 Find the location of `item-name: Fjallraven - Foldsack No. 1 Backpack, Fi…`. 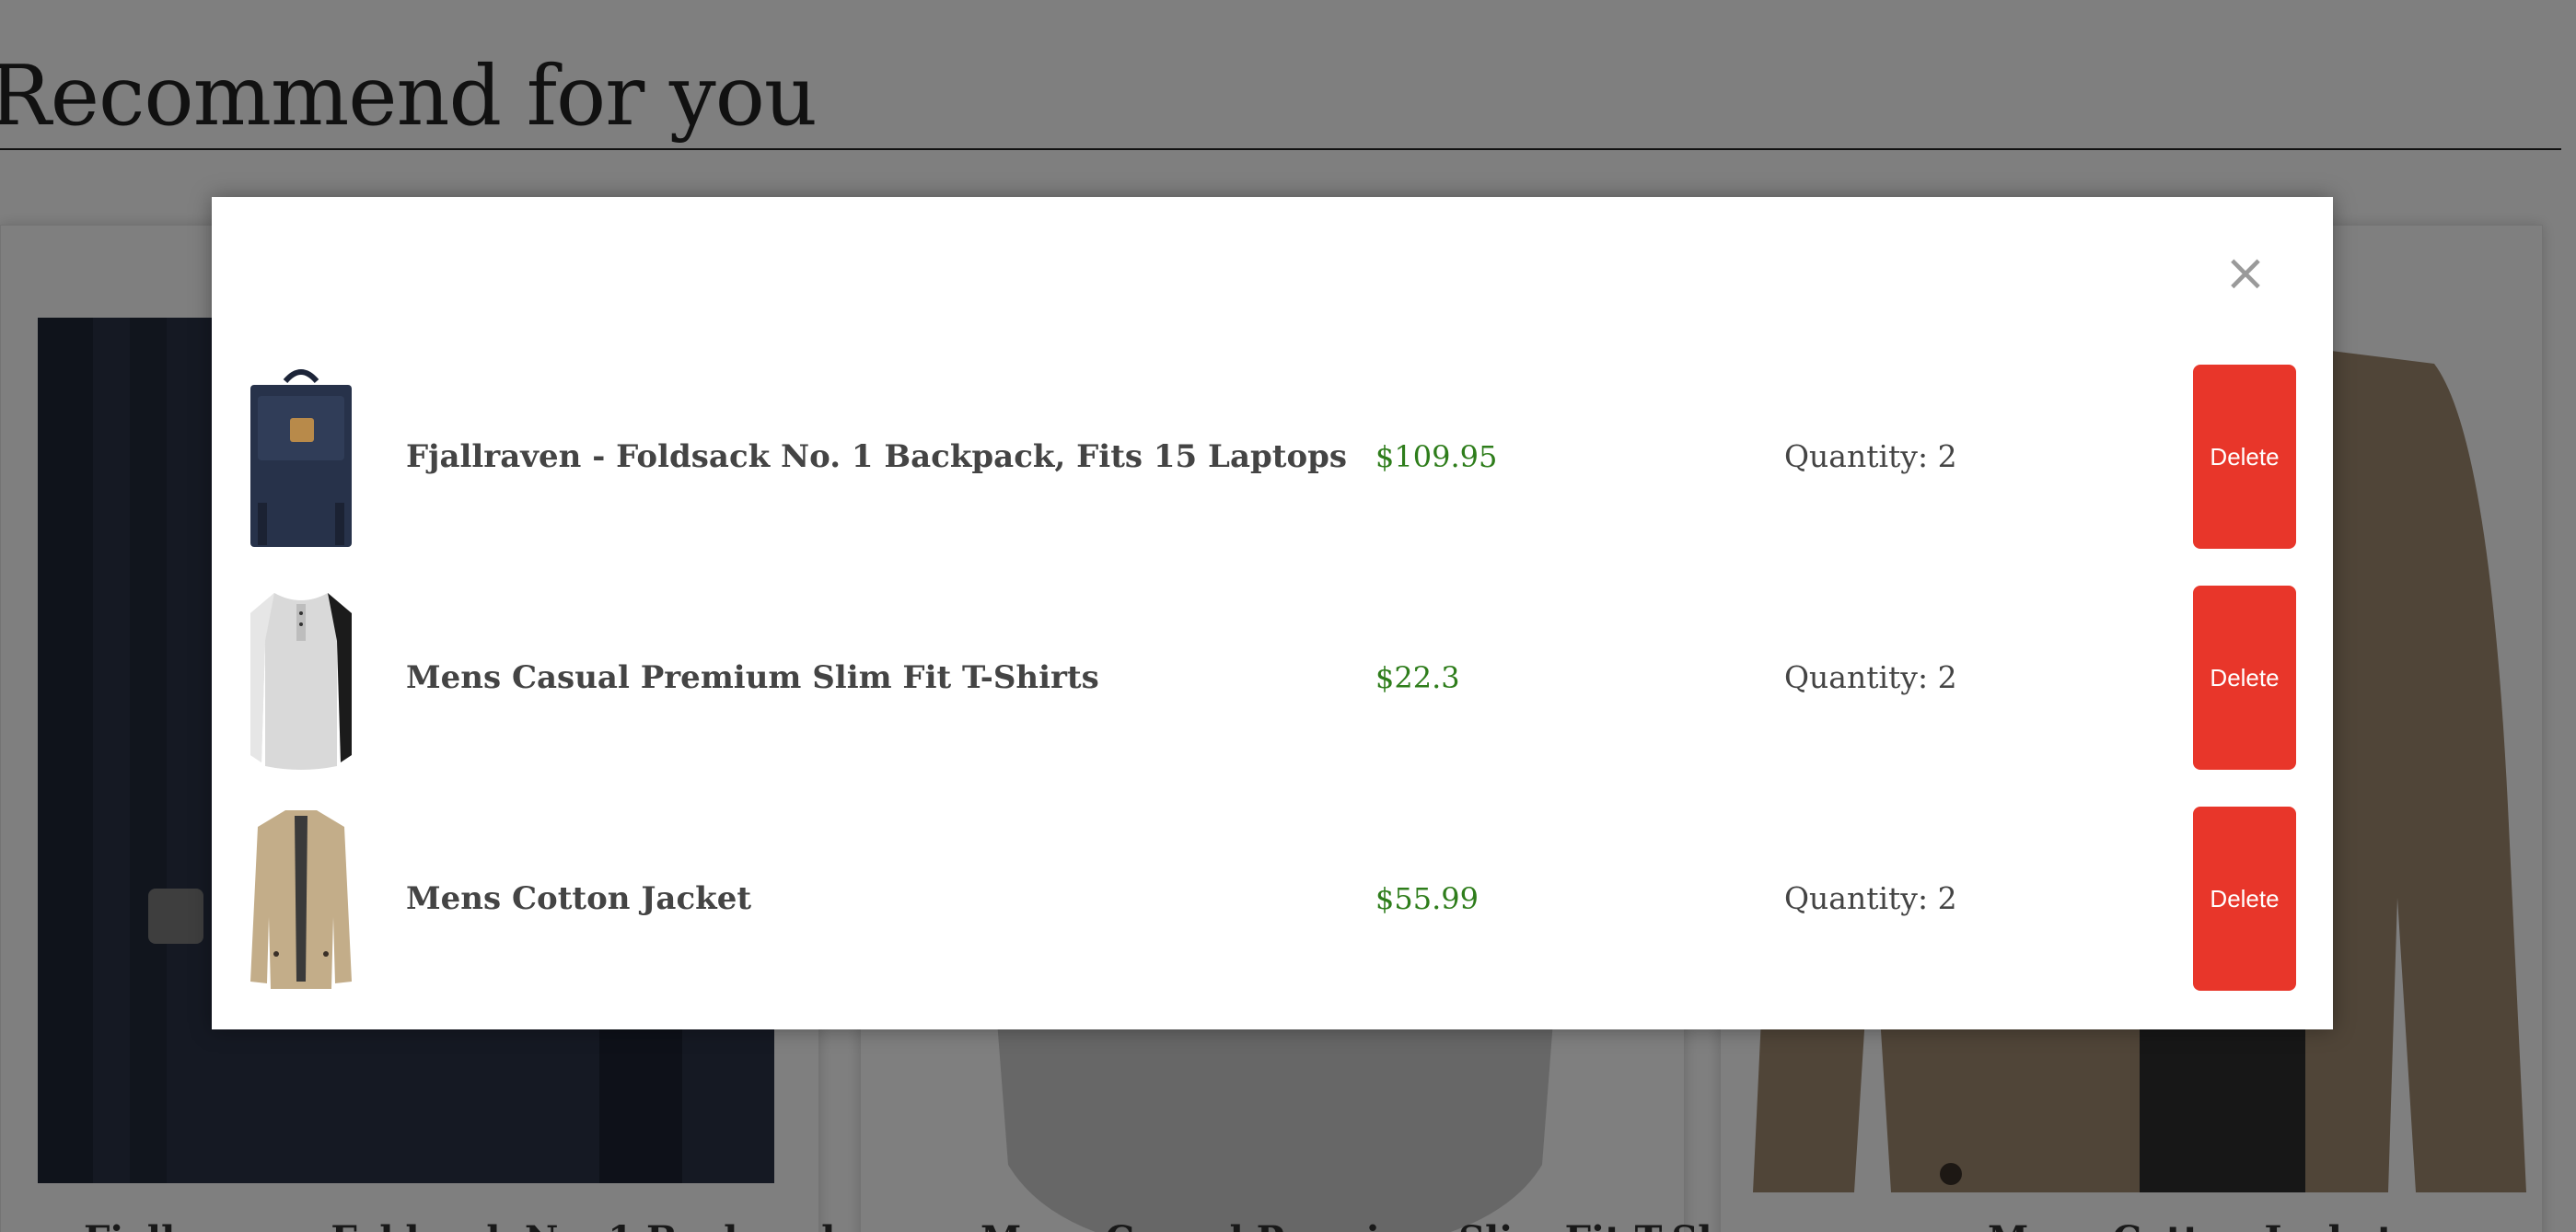

item-name: Fjallraven - Foldsack No. 1 Backpack, Fi… is located at coordinates (877, 457).